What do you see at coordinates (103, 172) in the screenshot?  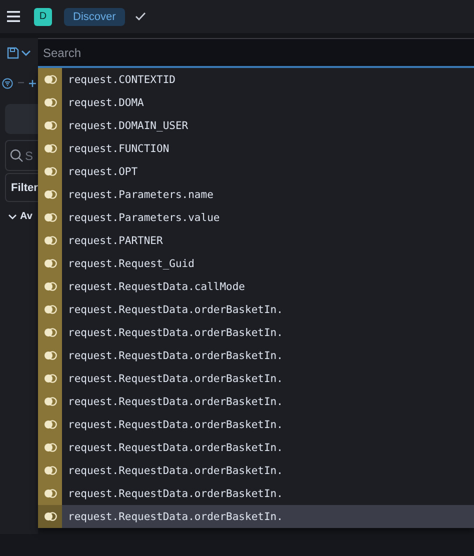 I see `suggestion-label: request.OPT` at bounding box center [103, 172].